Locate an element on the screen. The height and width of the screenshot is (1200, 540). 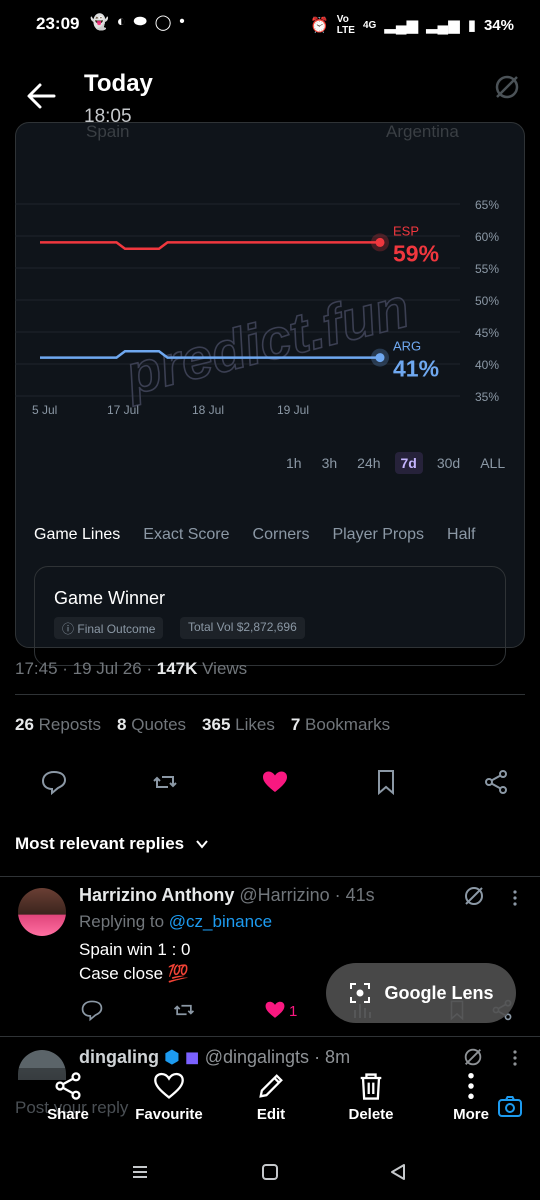
trash-icon is located at coordinates (371, 1086).